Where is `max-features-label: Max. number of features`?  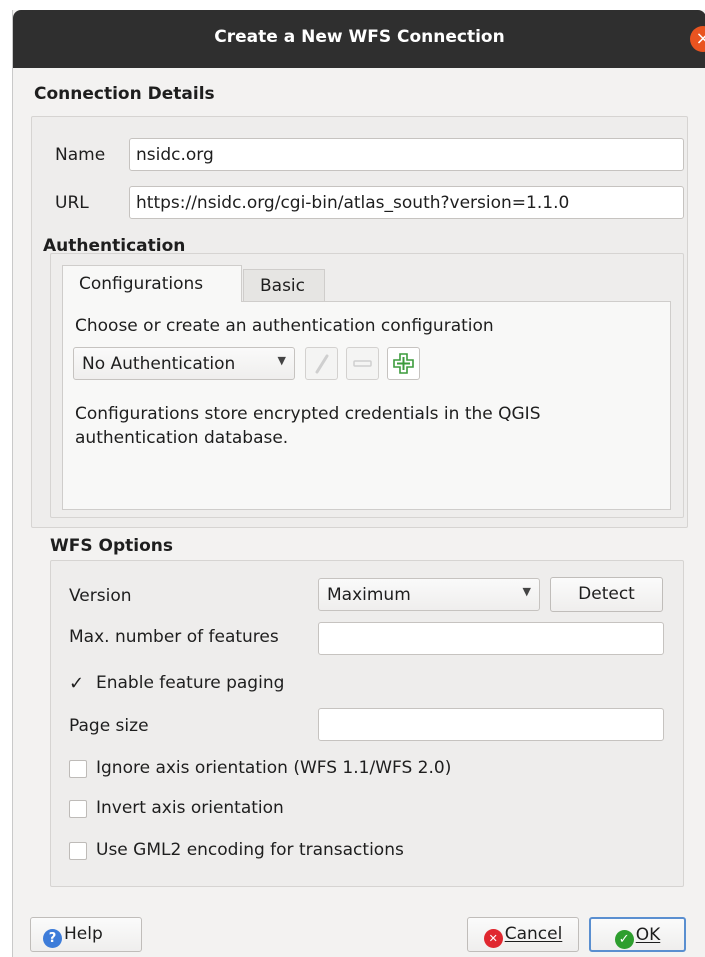 max-features-label: Max. number of features is located at coordinates (174, 637).